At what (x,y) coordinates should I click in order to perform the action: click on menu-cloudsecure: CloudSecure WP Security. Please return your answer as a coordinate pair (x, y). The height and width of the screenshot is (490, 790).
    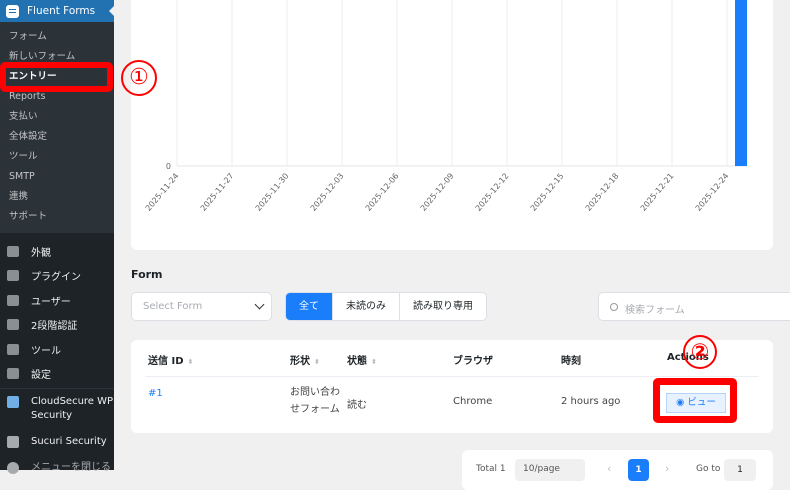
    Looking at the image, I should click on (57, 408).